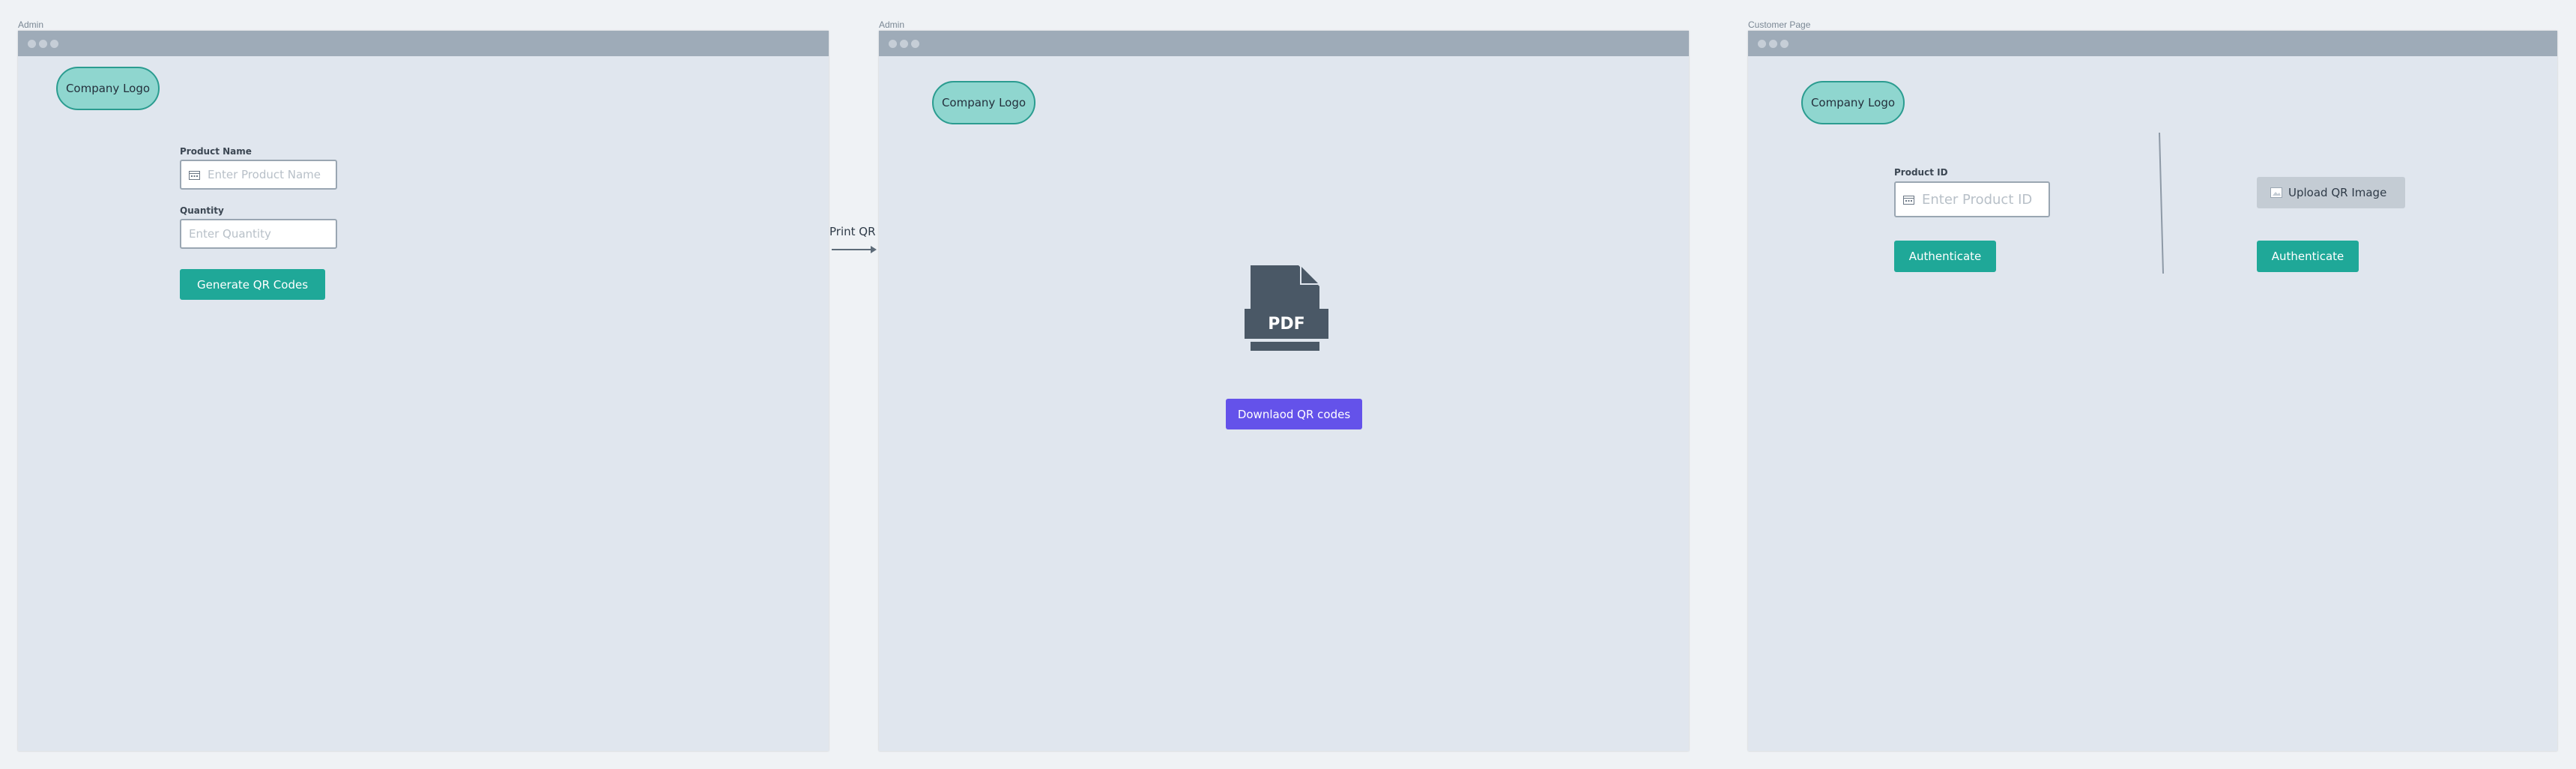  I want to click on product-name-placeholder: Enter Product Name, so click(264, 174).